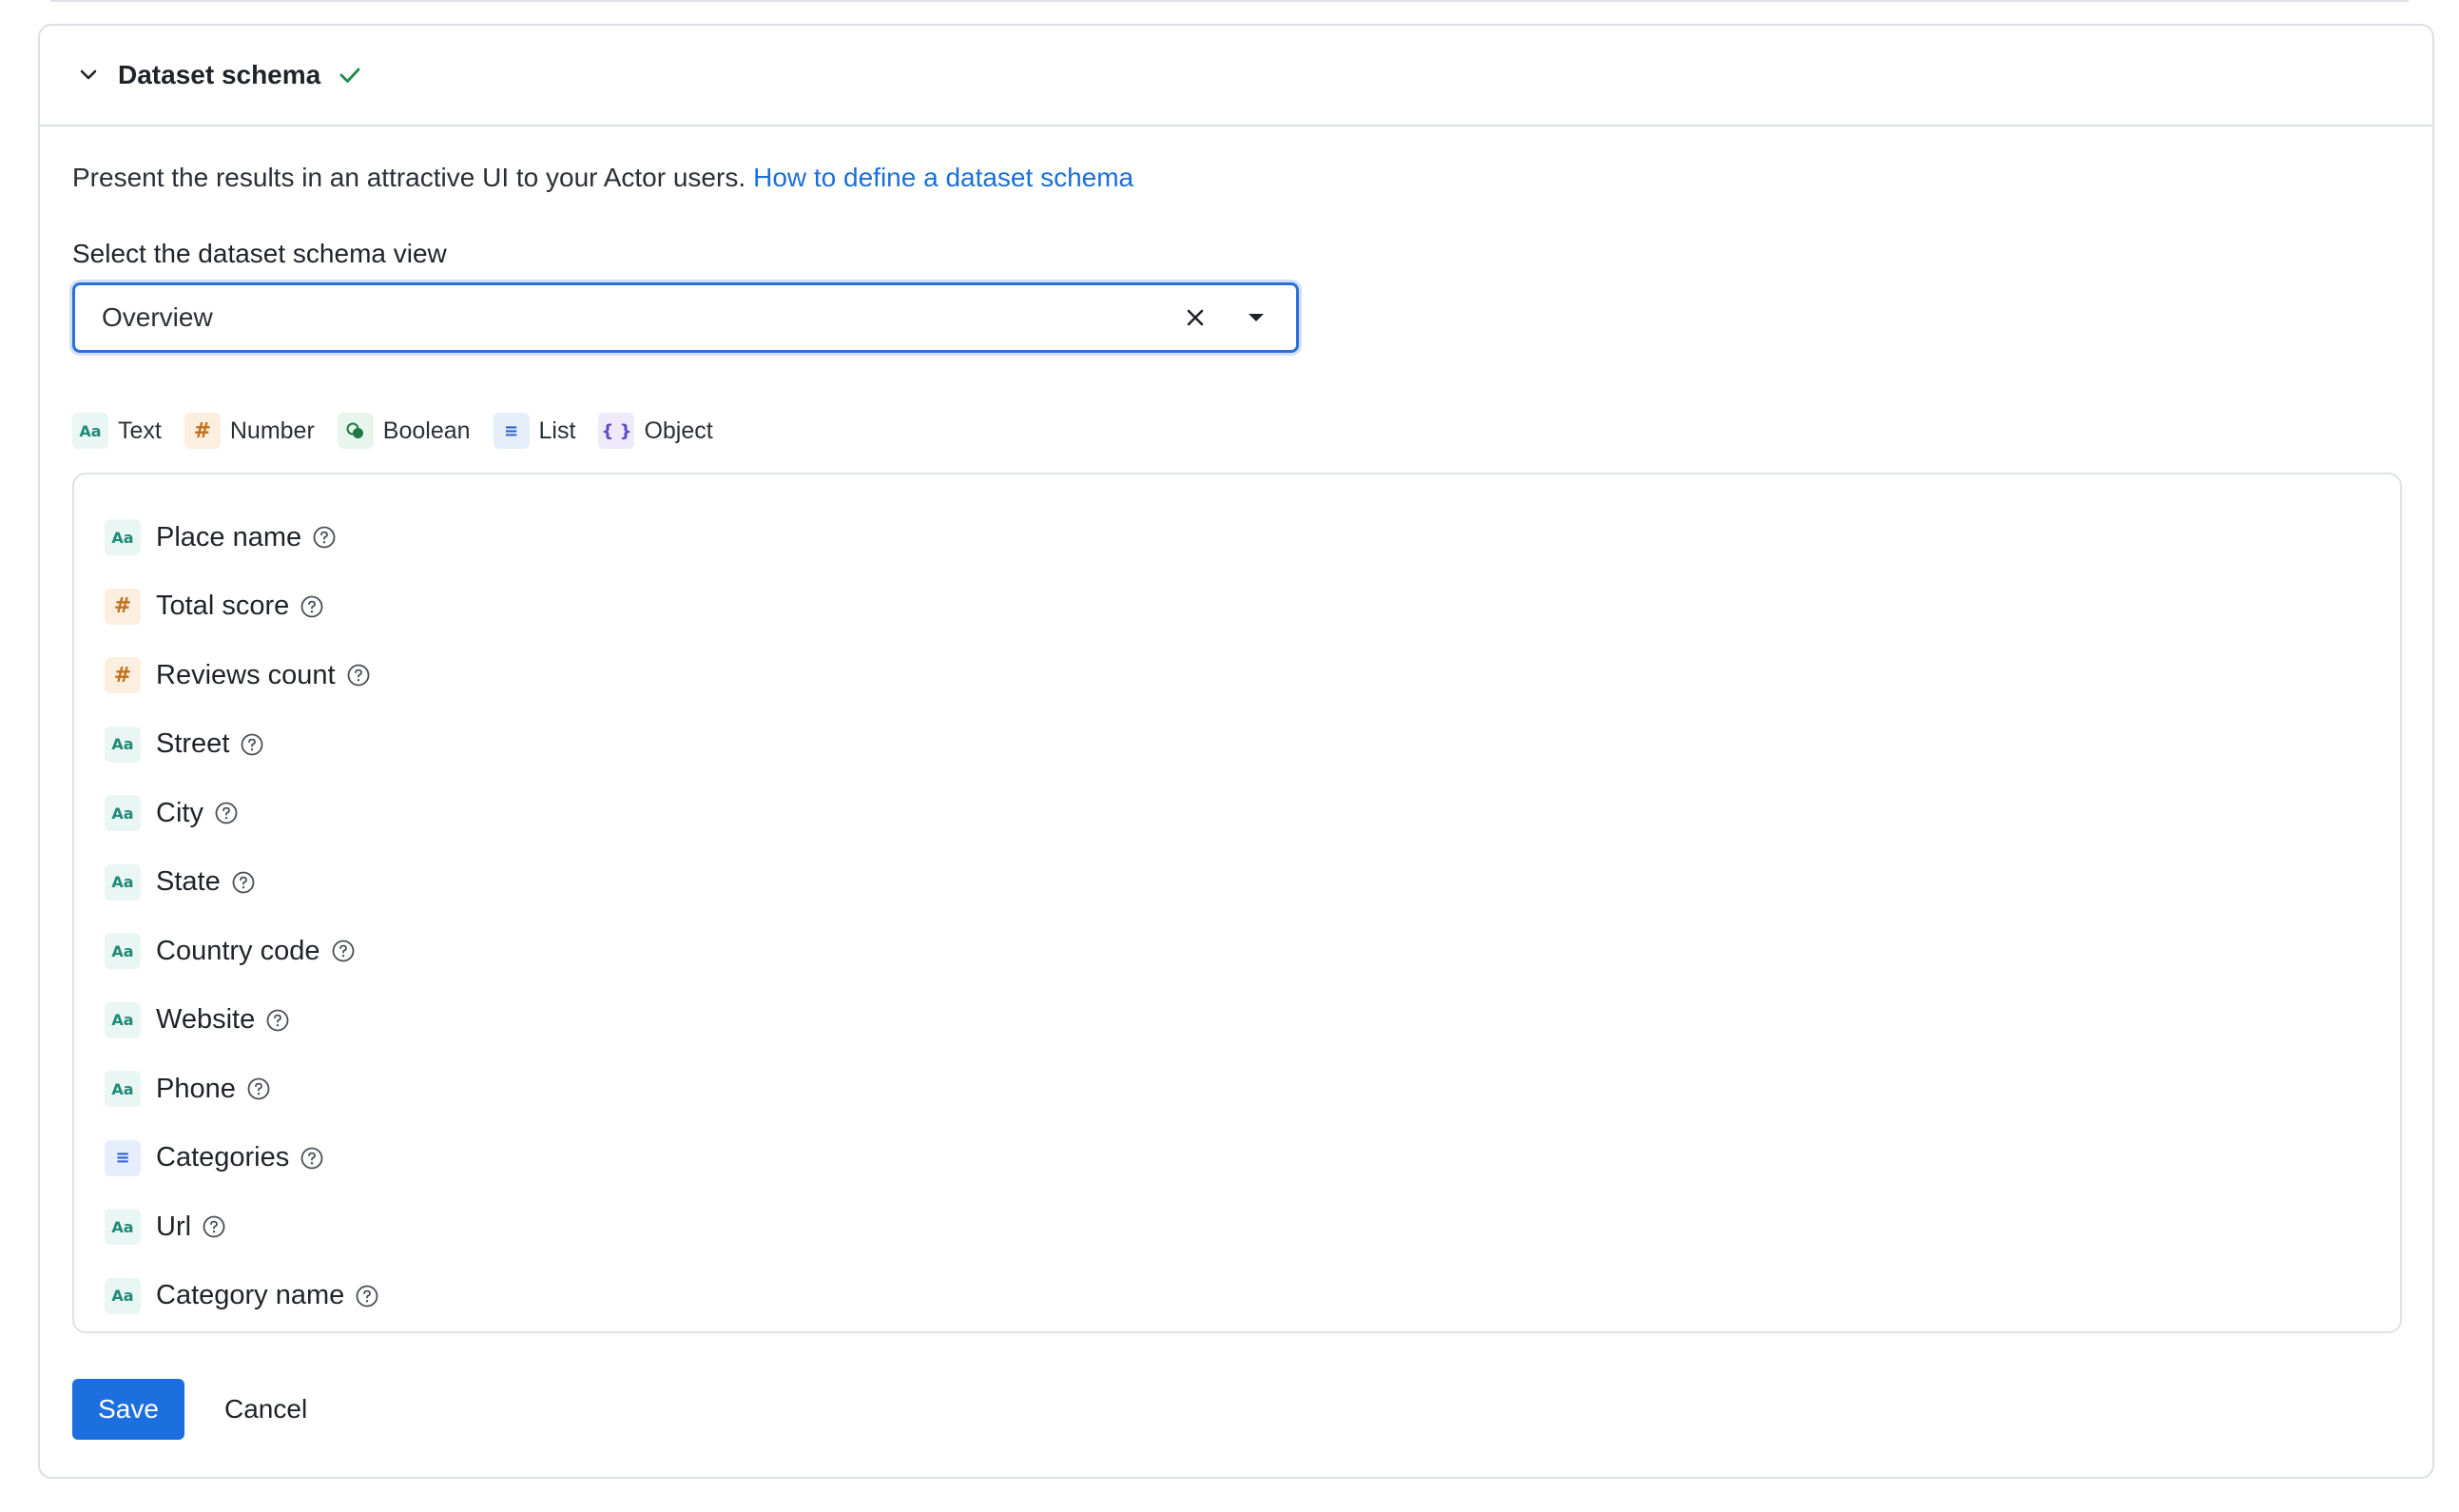  Describe the element at coordinates (1252, 951) in the screenshot. I see `field-row: Aa Country code` at that location.